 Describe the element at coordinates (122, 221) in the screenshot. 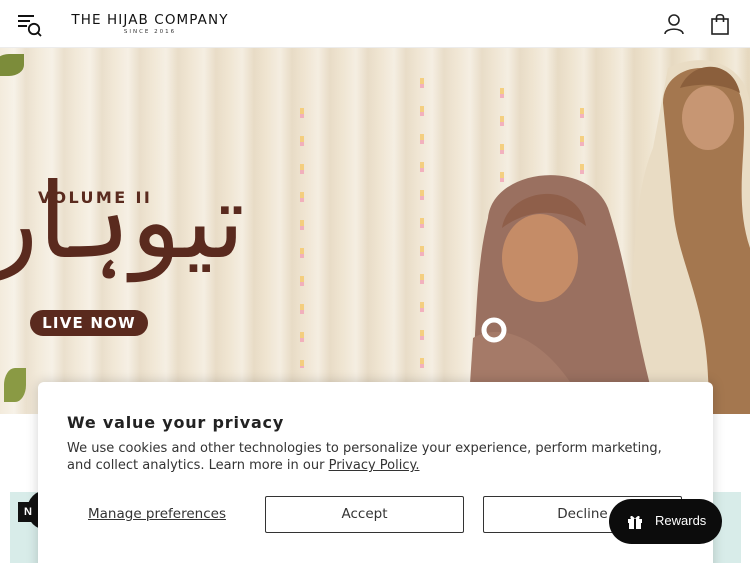

I see `hero-title-urdu: تیوہار` at that location.